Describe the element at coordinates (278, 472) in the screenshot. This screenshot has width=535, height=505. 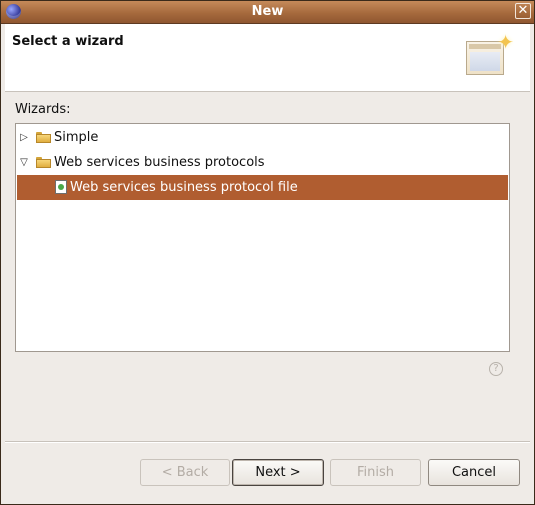
I see `next-button: Next >` at that location.